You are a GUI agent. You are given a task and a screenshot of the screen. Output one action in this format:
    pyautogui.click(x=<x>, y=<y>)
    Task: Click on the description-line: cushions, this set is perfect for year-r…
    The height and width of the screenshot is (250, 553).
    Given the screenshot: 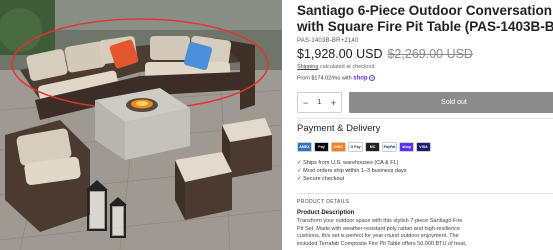 What is the action you would take?
    pyautogui.click(x=378, y=236)
    